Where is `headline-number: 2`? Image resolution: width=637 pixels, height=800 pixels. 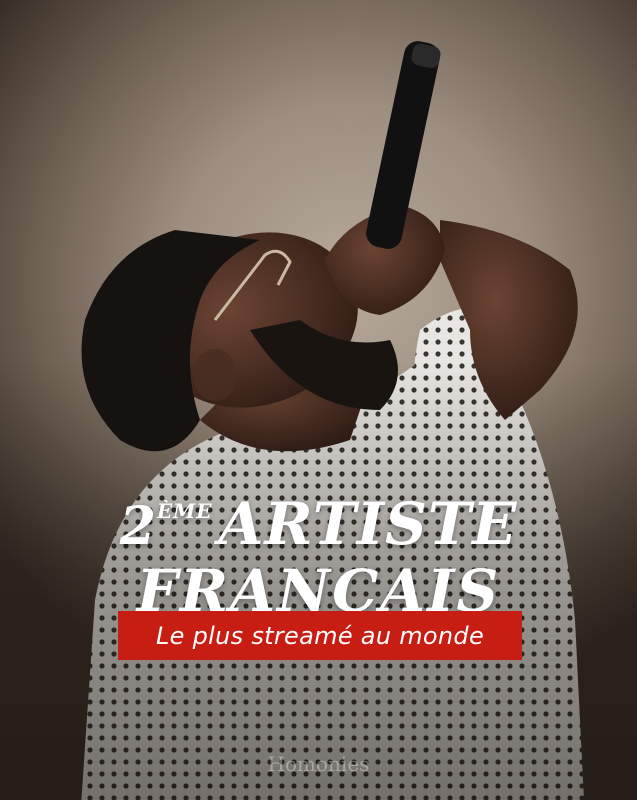 headline-number: 2 is located at coordinates (138, 526).